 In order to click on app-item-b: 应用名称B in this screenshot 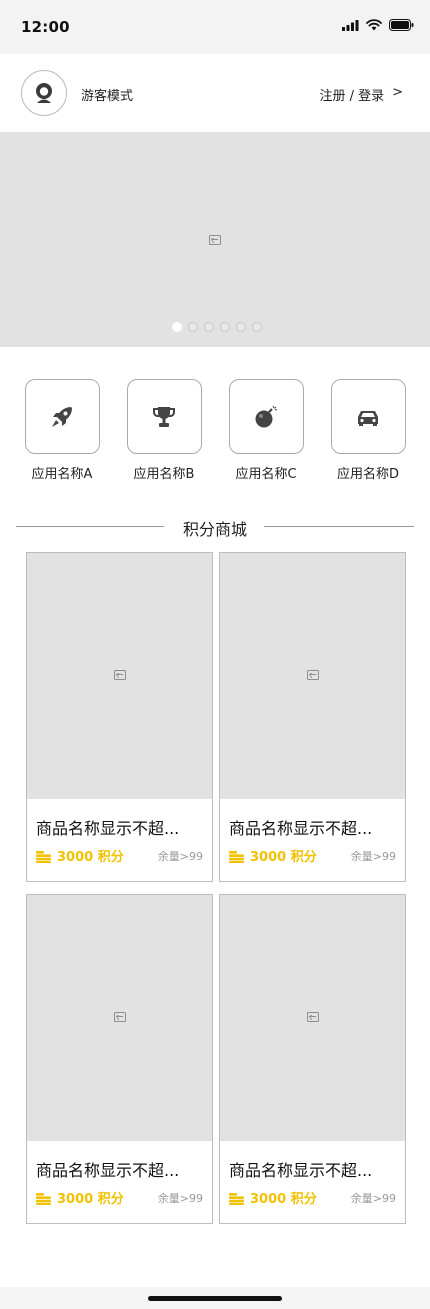, I will do `click(164, 430)`.